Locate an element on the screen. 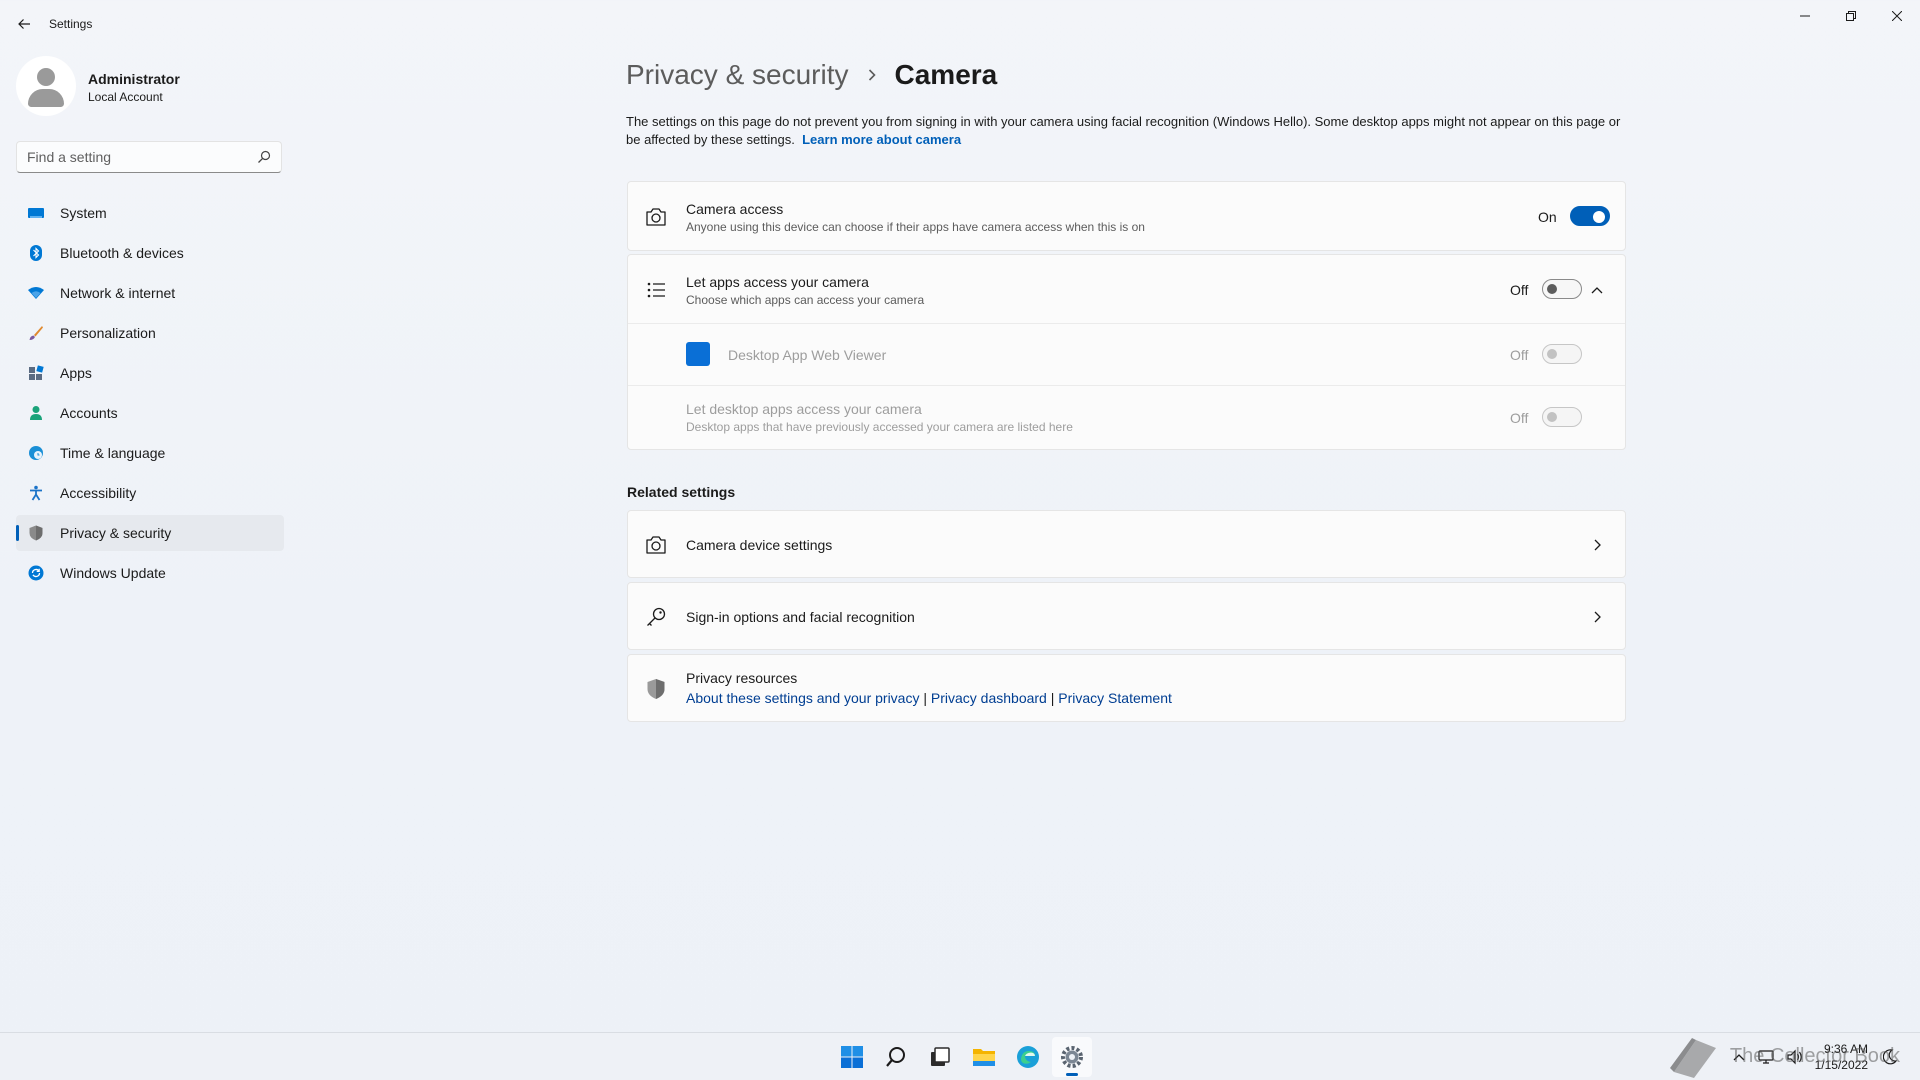  avatar is located at coordinates (46, 86).